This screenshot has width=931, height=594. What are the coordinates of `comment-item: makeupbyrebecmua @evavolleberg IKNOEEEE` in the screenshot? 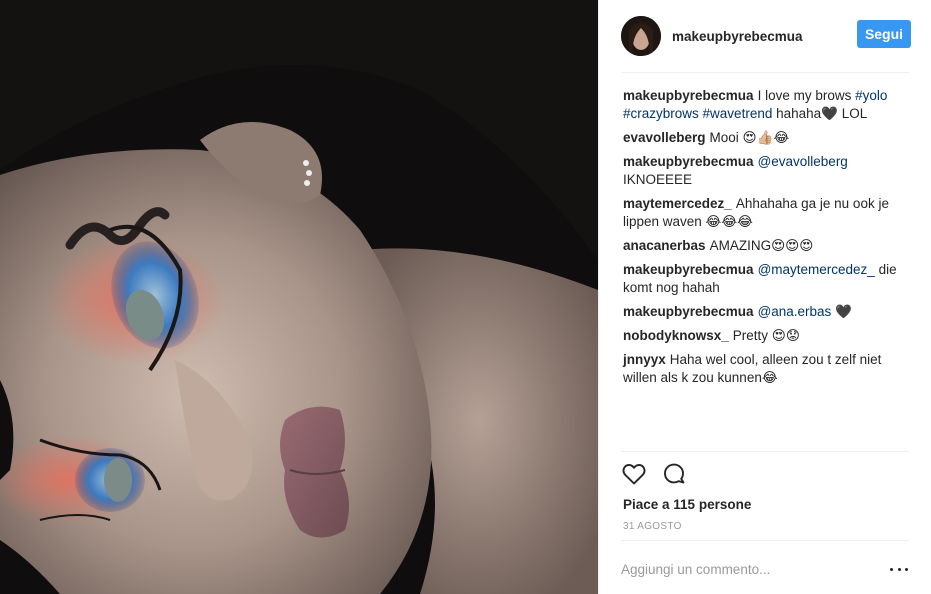 It's located at (765, 171).